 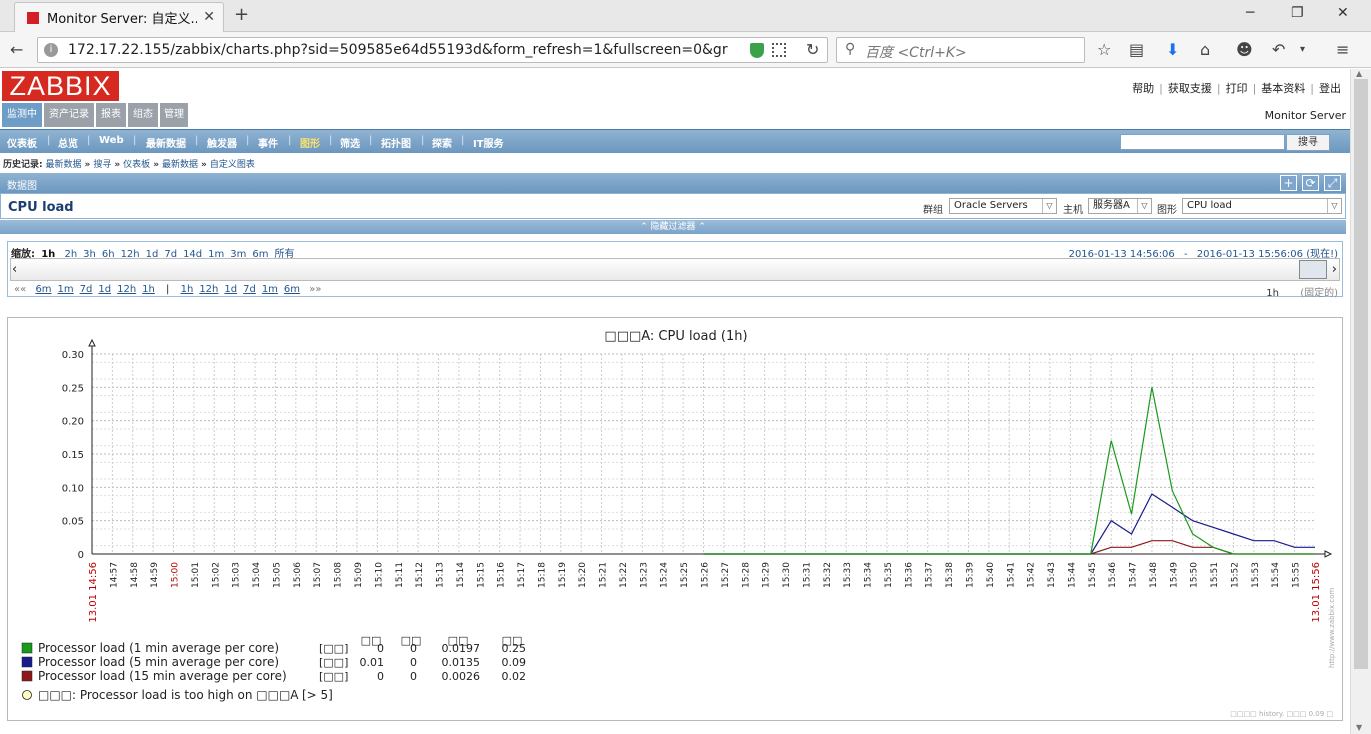 What do you see at coordinates (675, 115) in the screenshot?
I see `main-menu: 监测中 资产记录 报表 组态 管理 Monitor Server` at bounding box center [675, 115].